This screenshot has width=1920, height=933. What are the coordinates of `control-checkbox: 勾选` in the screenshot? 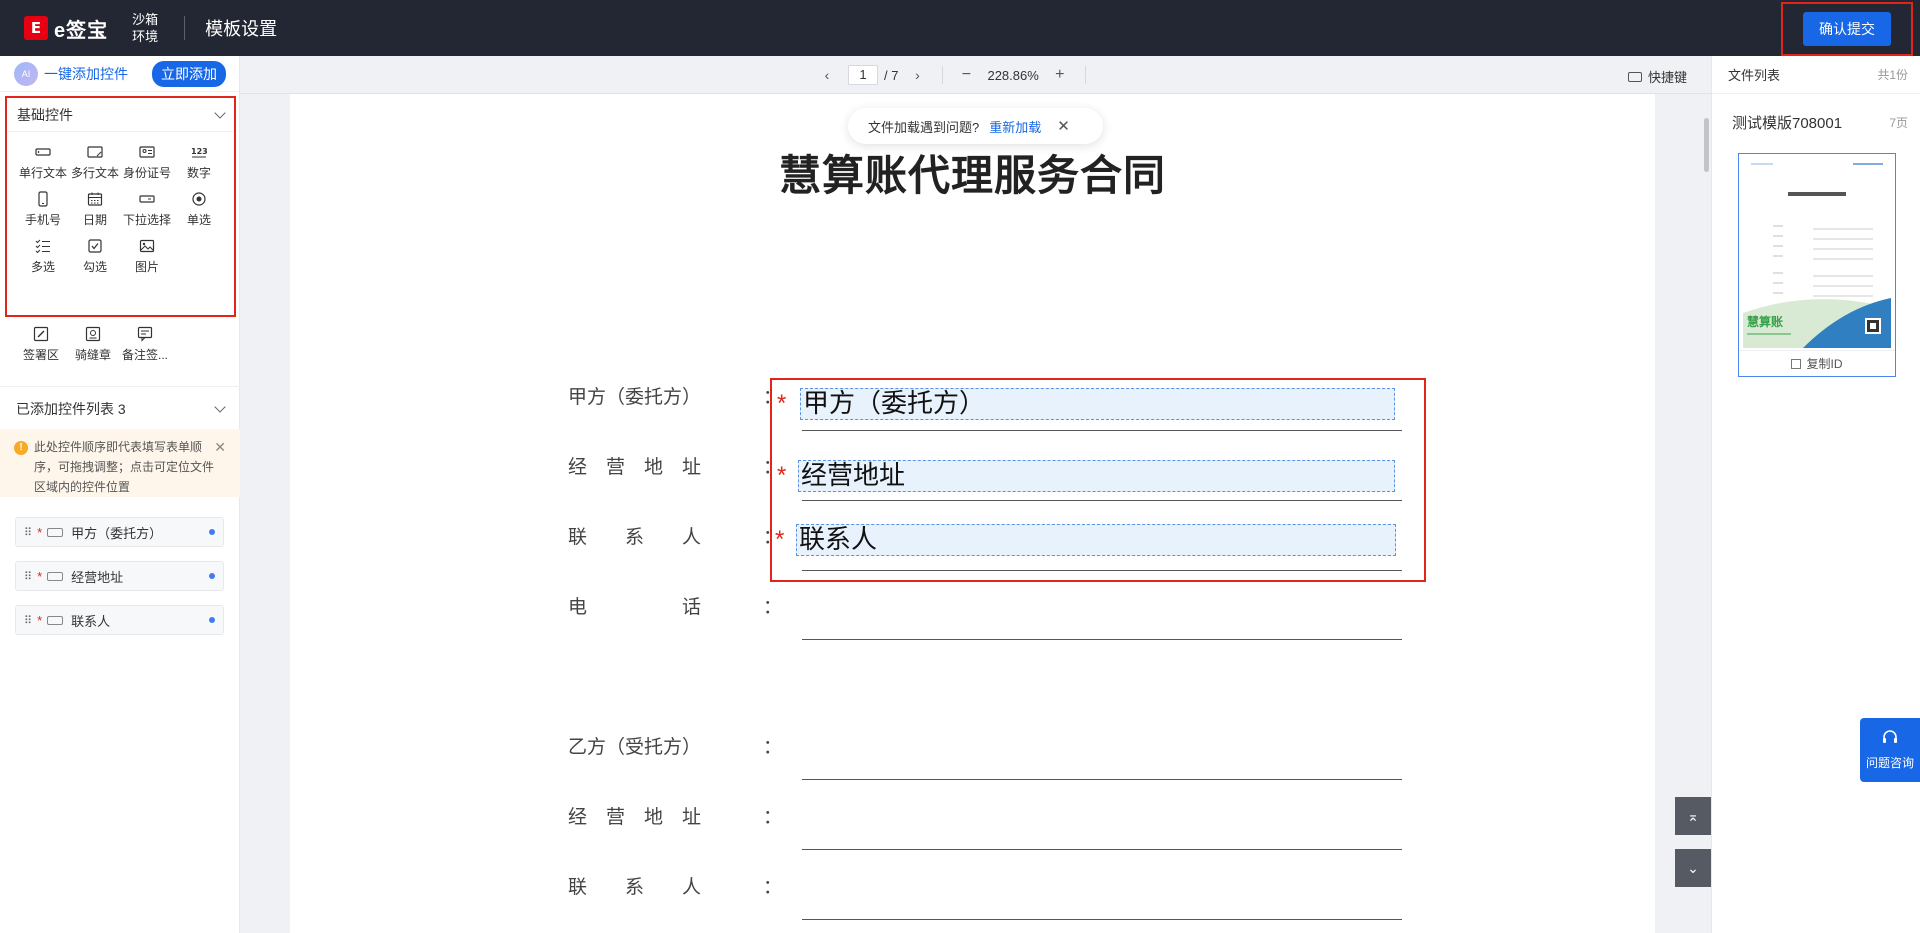 It's located at (95, 256).